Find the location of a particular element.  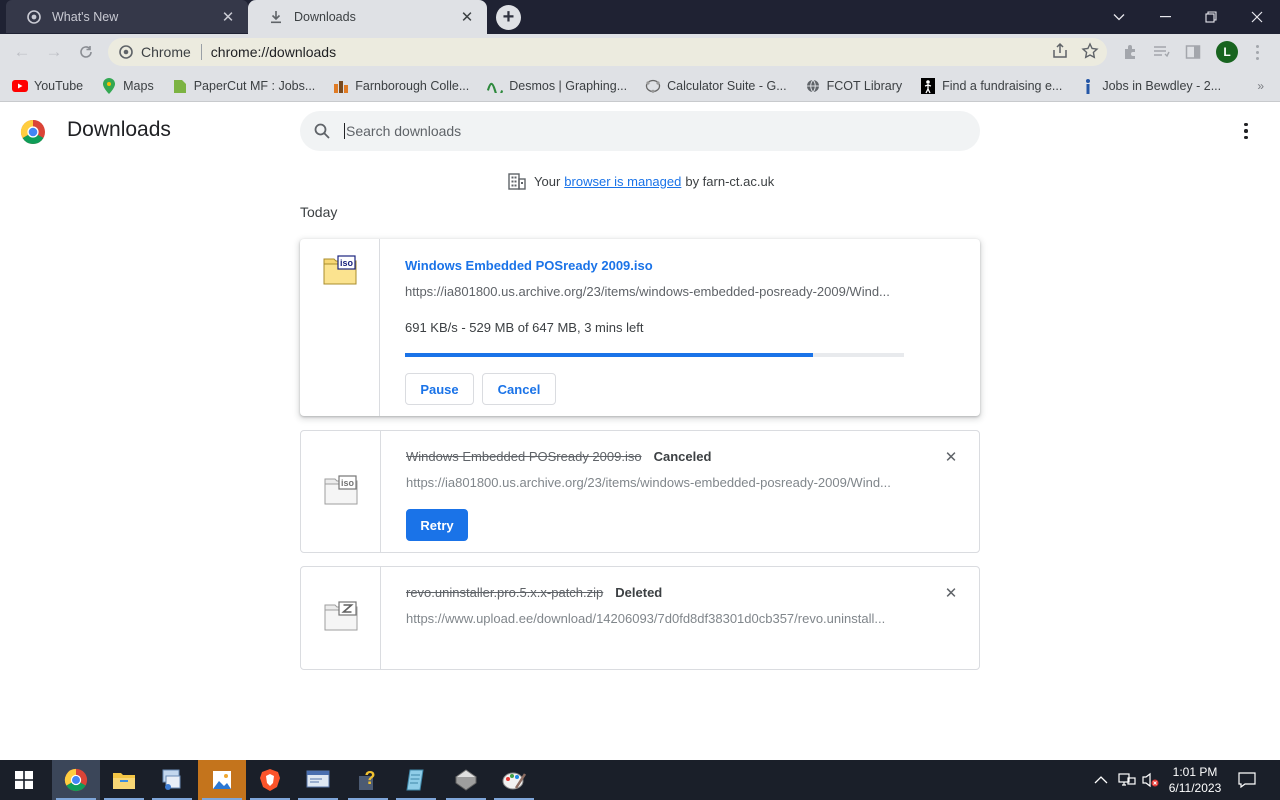

fundraising-icon is located at coordinates (928, 85).